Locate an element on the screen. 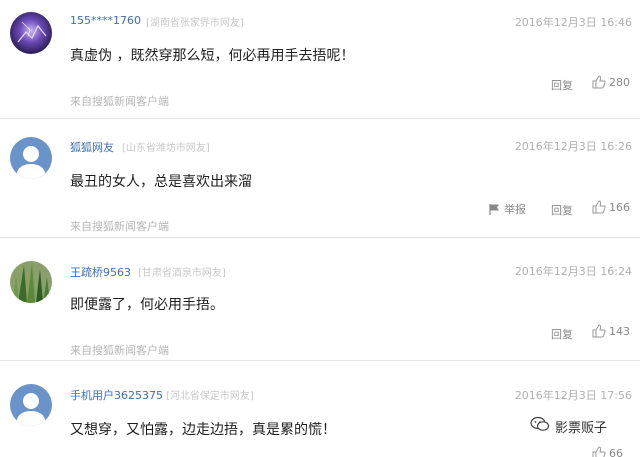  like-button: 143 is located at coordinates (611, 331).